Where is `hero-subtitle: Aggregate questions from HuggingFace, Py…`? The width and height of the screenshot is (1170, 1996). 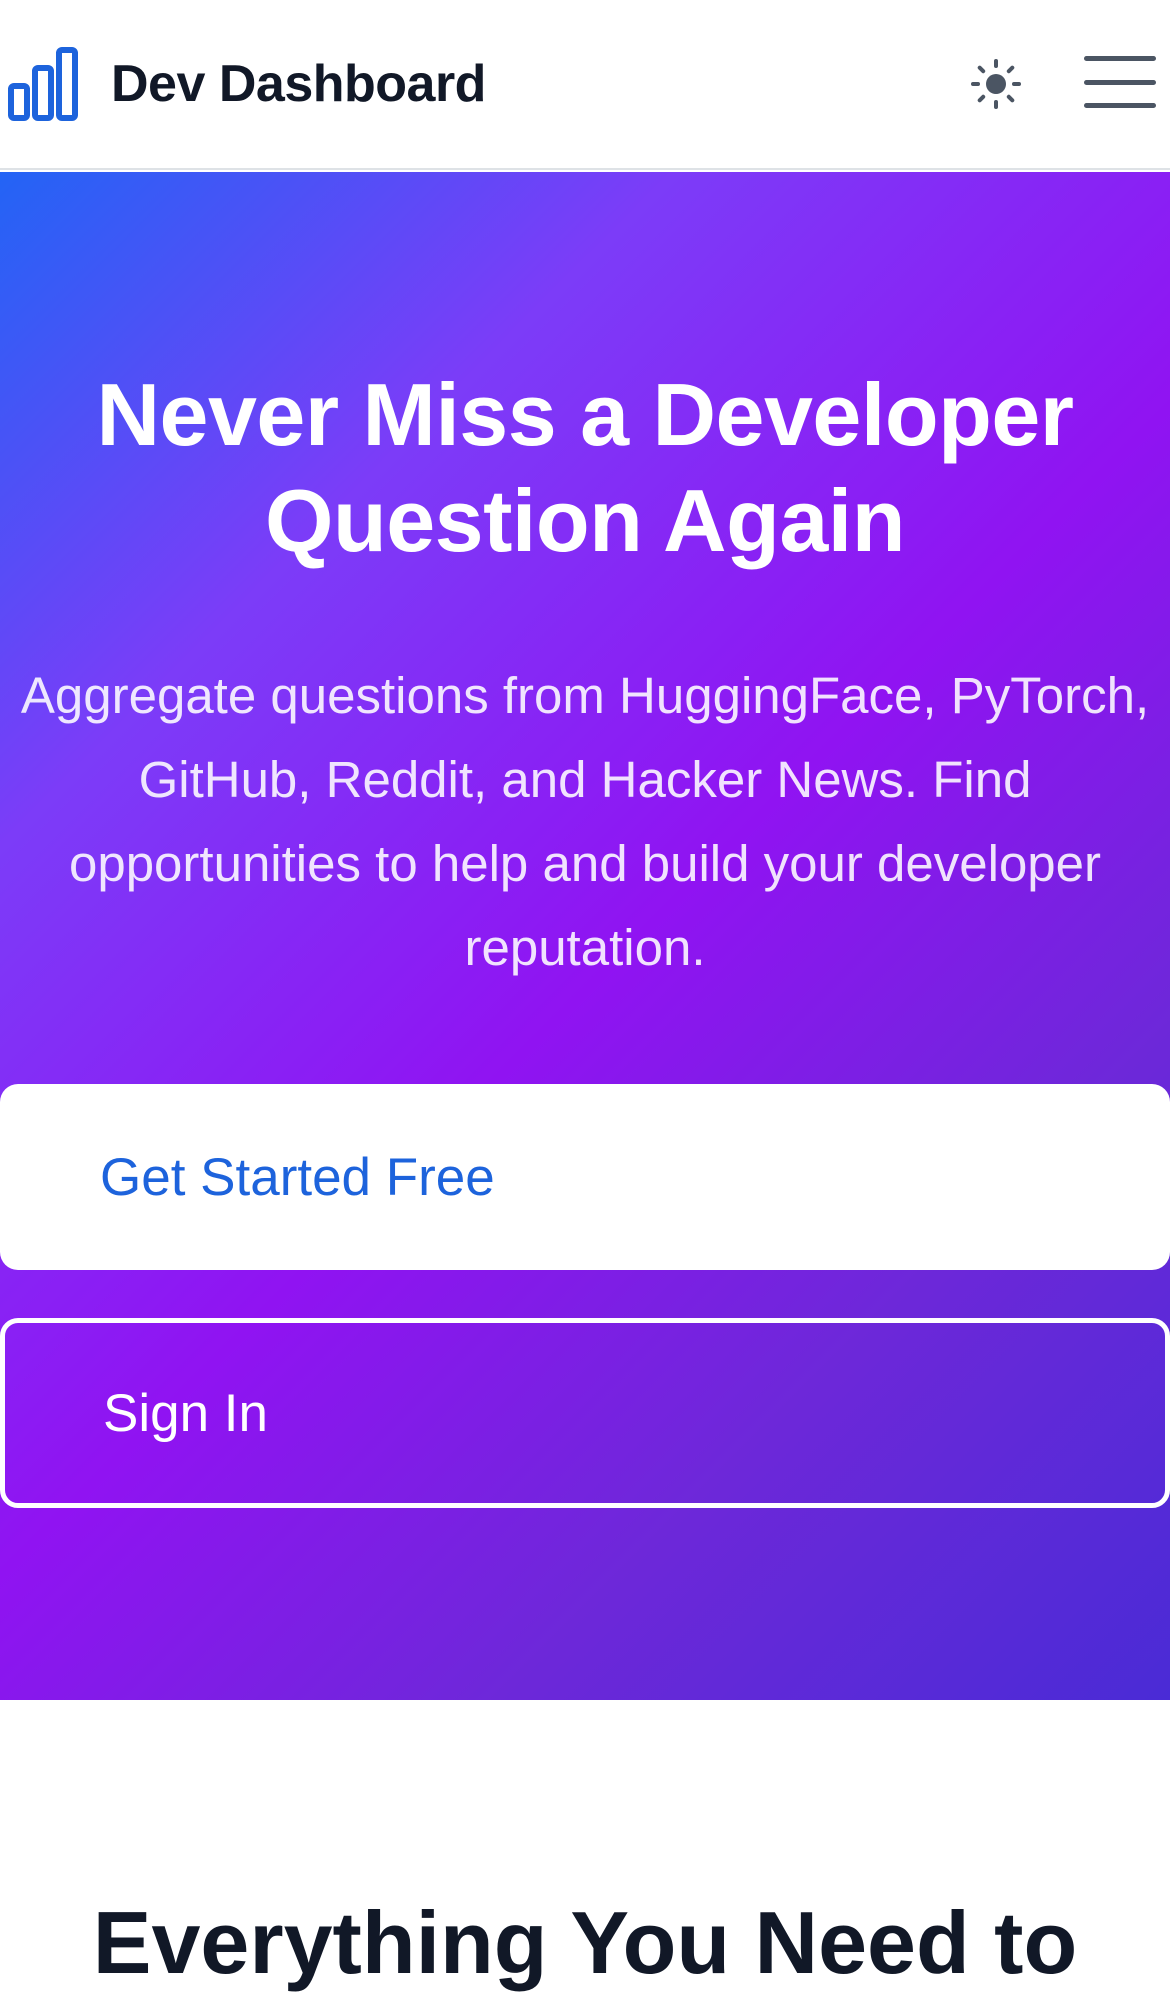 hero-subtitle: Aggregate questions from HuggingFace, Py… is located at coordinates (585, 821).